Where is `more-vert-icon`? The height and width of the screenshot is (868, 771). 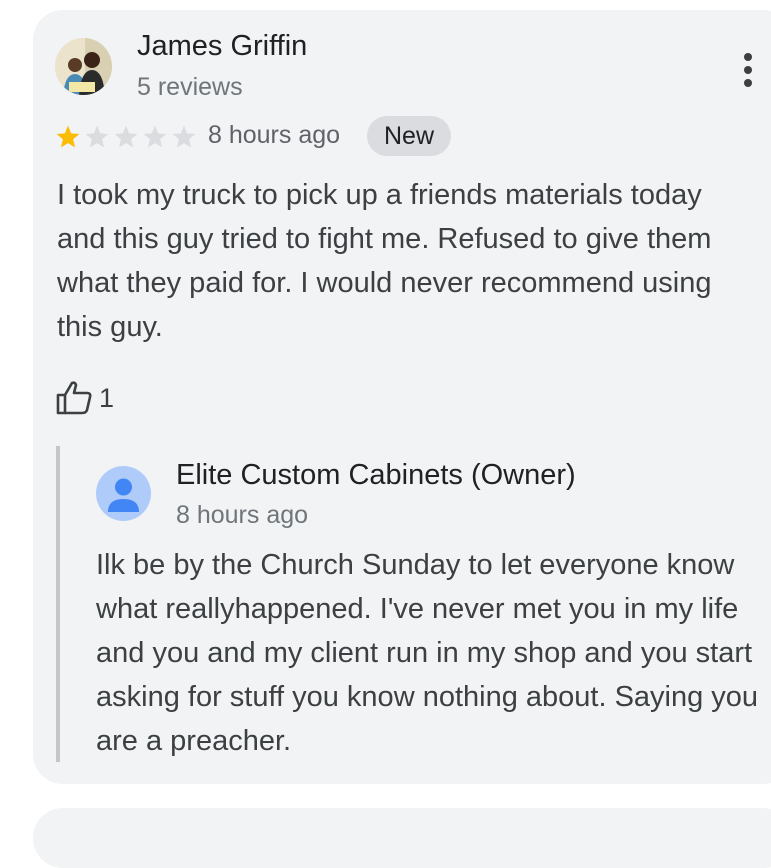
more-vert-icon is located at coordinates (748, 70).